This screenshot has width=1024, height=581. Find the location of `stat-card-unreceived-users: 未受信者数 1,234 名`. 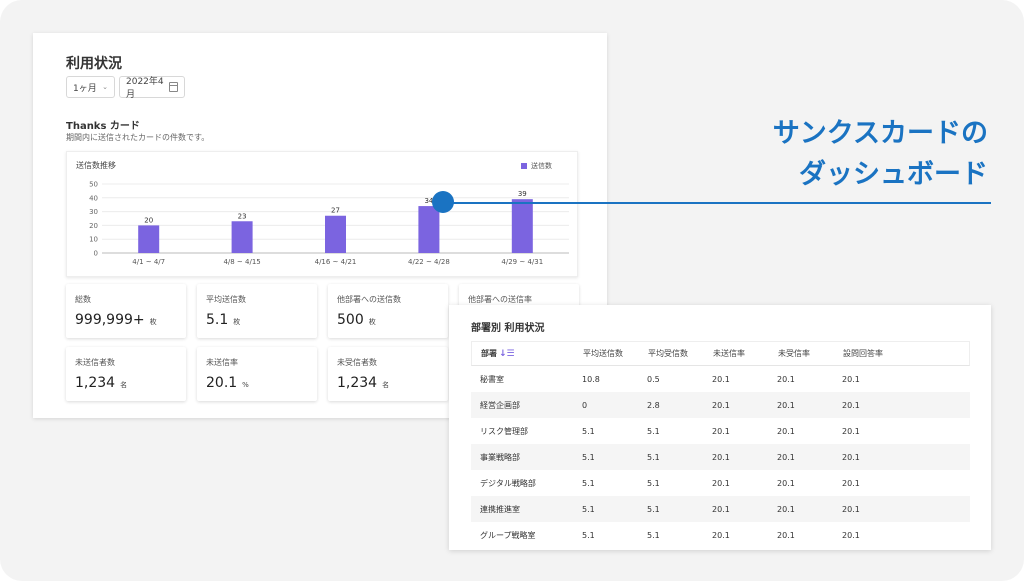

stat-card-unreceived-users: 未受信者数 1,234 名 is located at coordinates (388, 374).